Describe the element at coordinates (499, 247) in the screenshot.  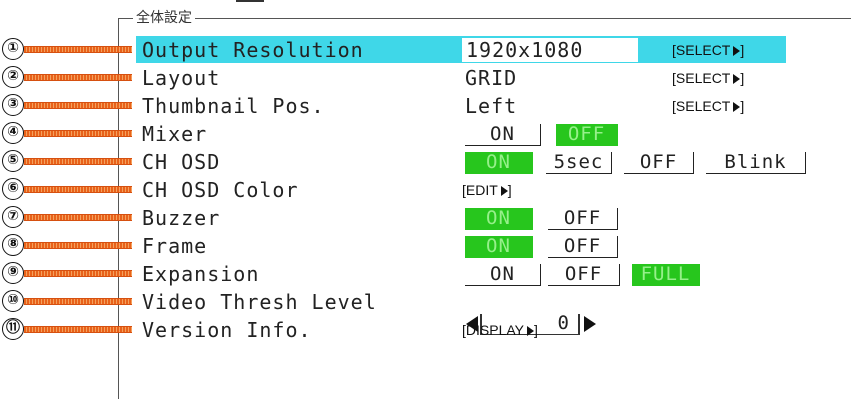
I see `frame-on-option: ON` at that location.